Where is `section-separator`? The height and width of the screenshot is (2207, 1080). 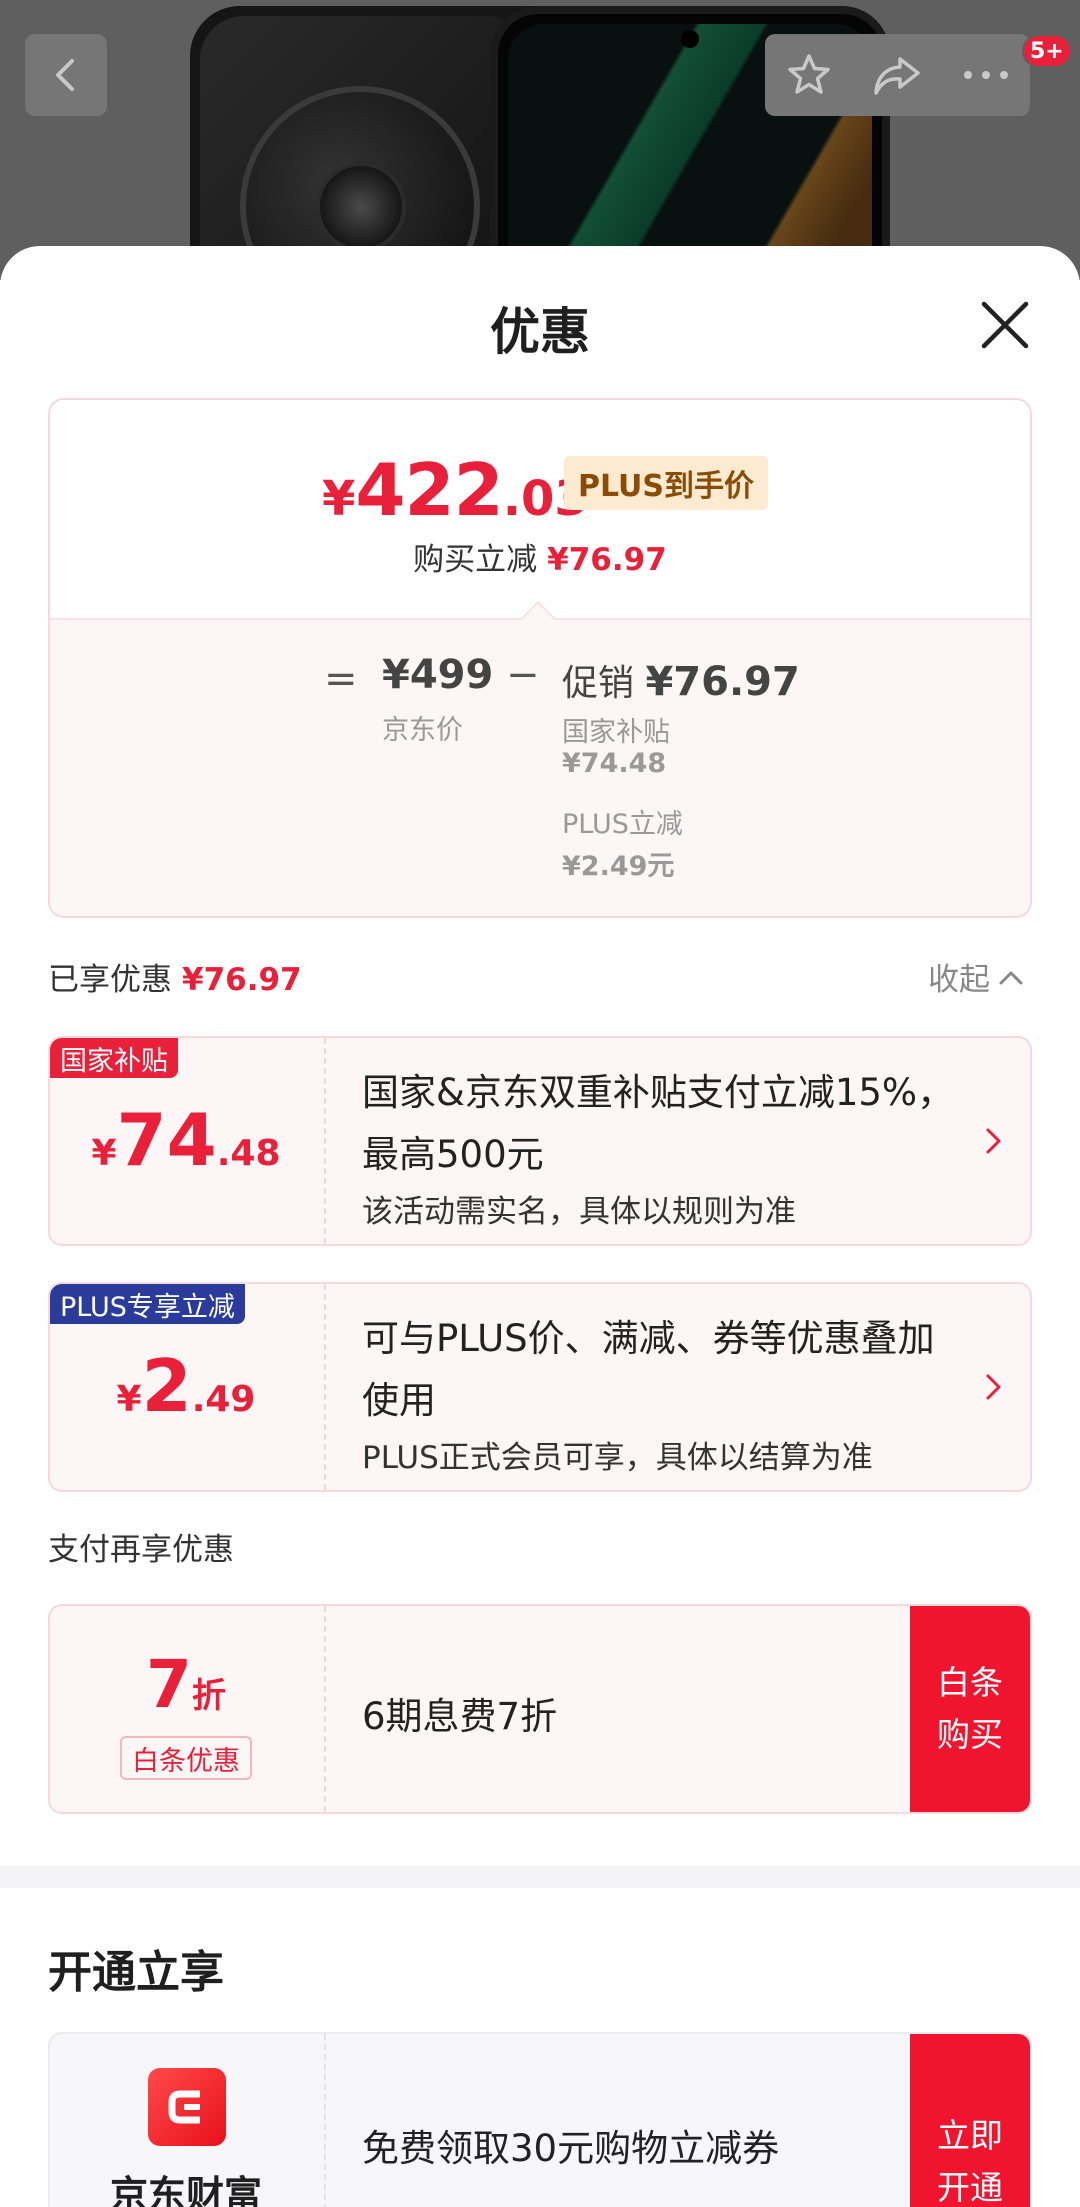
section-separator is located at coordinates (540, 1877).